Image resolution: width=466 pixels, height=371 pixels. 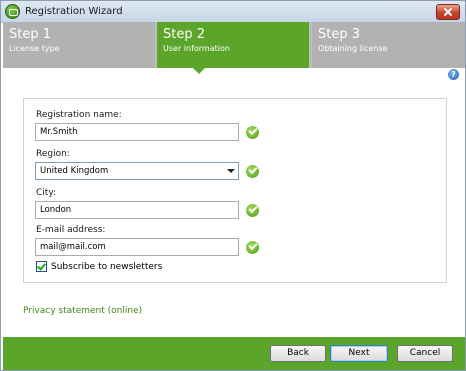 What do you see at coordinates (46, 193) in the screenshot?
I see `city-label: City:` at bounding box center [46, 193].